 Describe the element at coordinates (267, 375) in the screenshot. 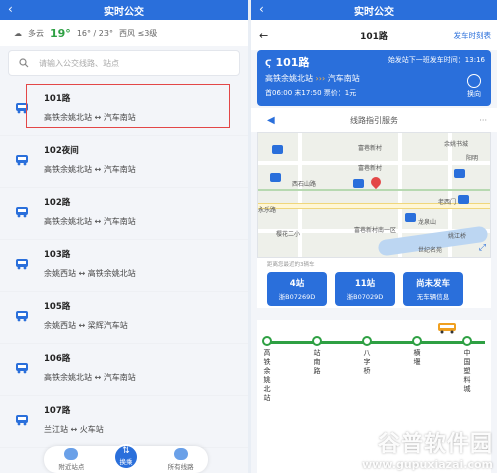

I see `station-name: 高铁余姚北站` at that location.